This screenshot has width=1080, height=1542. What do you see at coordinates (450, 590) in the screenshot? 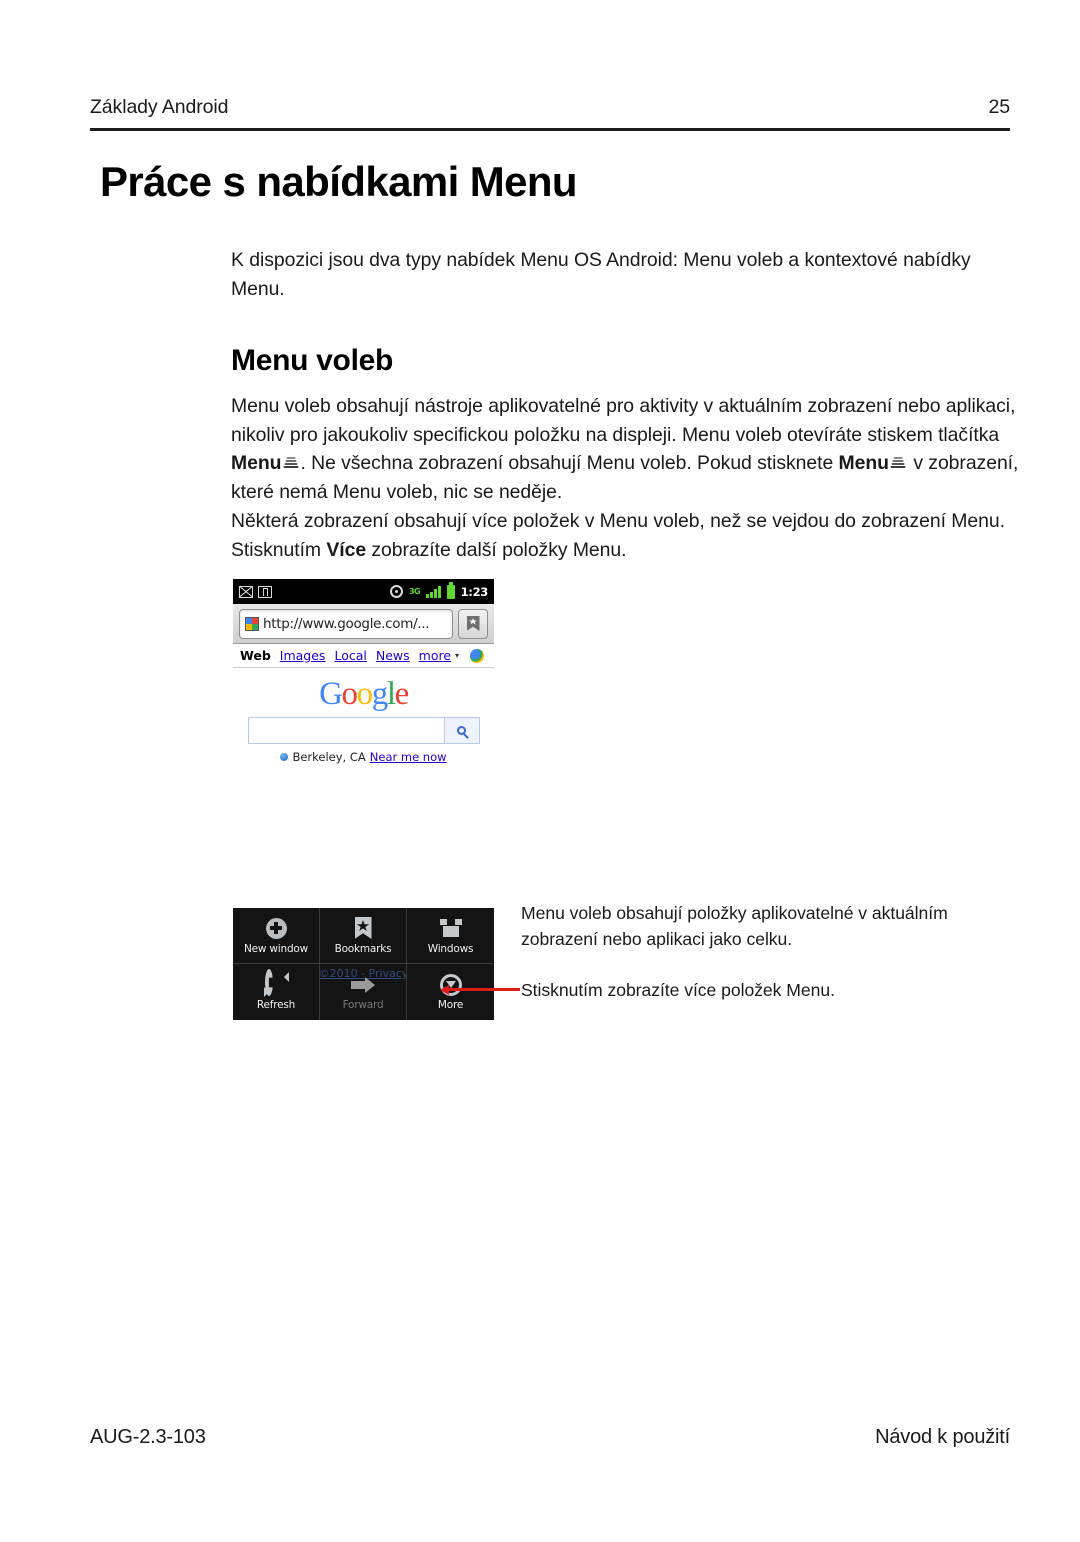
I see `battery-icon` at bounding box center [450, 590].